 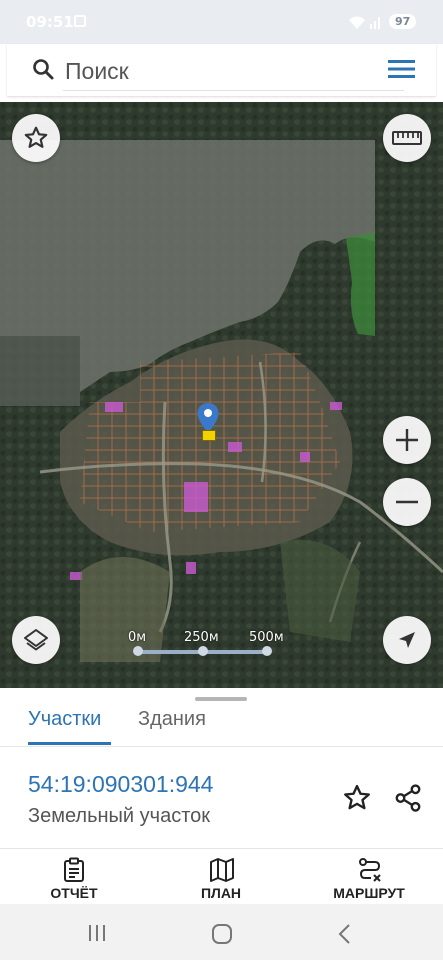 I want to click on route-button: МАРШРУТ, so click(x=369, y=877).